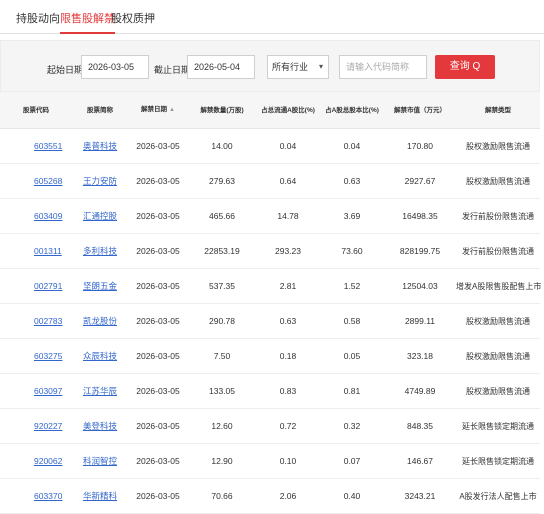  What do you see at coordinates (36, 110) in the screenshot?
I see `col-header-code: 股票代码` at bounding box center [36, 110].